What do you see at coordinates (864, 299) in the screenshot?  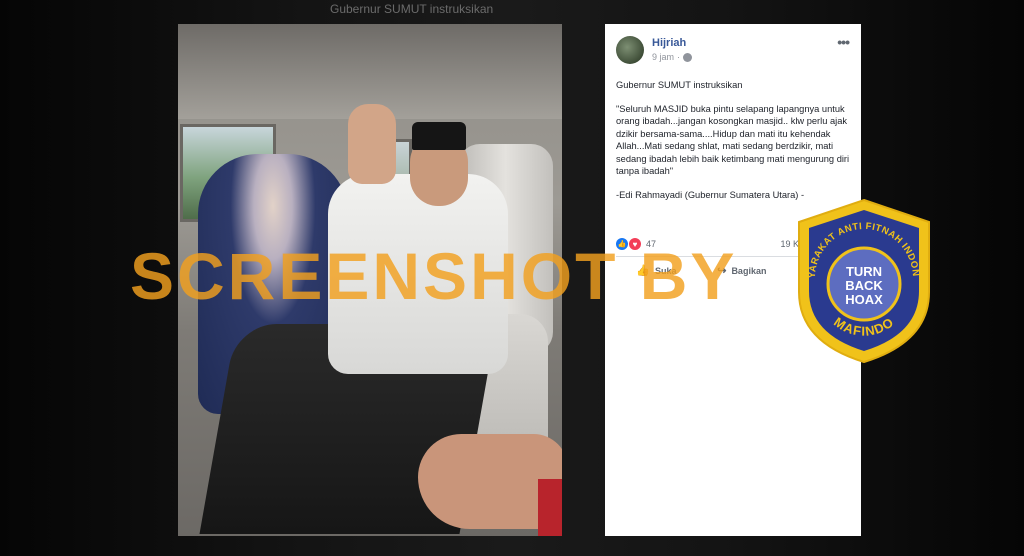 I see `badge-logo-line-3: HOAX` at bounding box center [864, 299].